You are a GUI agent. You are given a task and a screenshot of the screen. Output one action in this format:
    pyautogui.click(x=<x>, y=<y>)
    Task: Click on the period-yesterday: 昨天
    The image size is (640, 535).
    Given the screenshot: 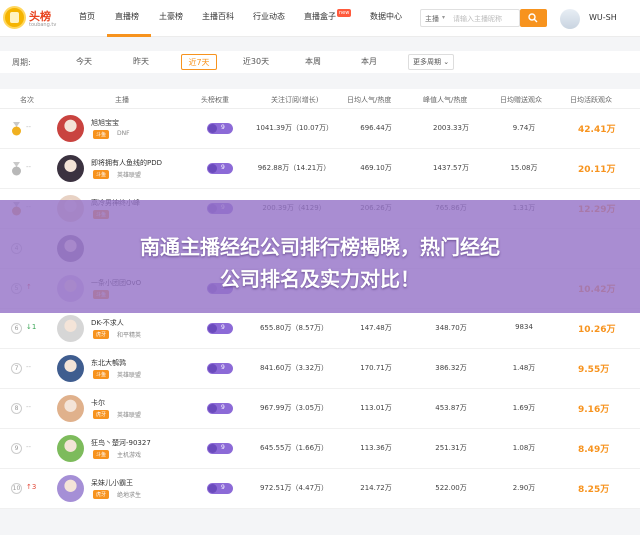 What is the action you would take?
    pyautogui.click(x=141, y=62)
    